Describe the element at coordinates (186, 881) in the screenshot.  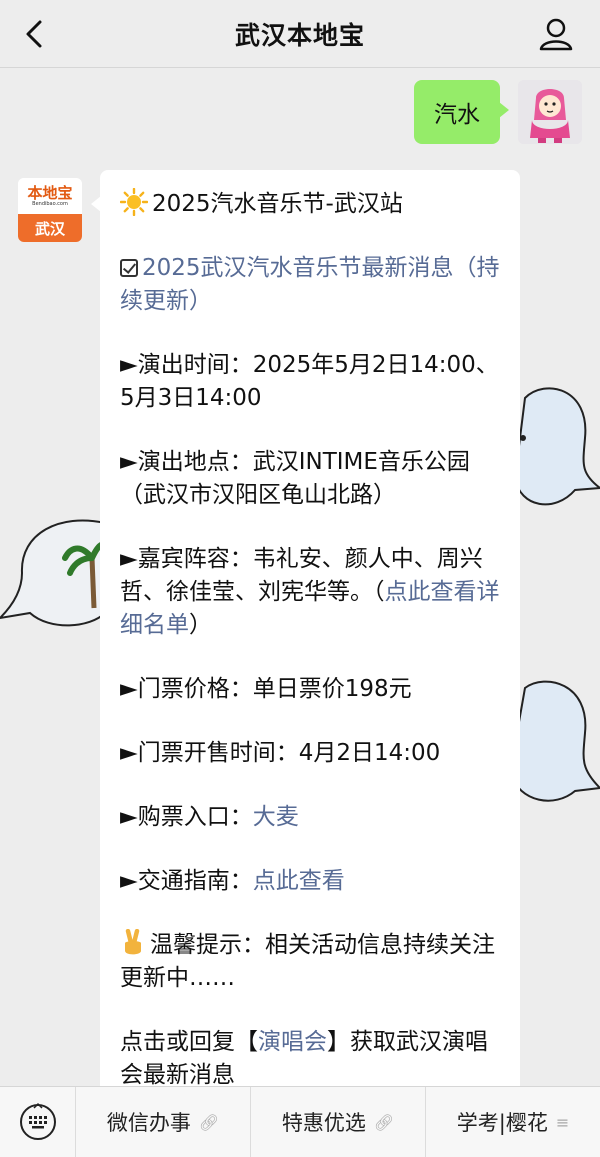
I see `traffic-label: ►交通指南：` at that location.